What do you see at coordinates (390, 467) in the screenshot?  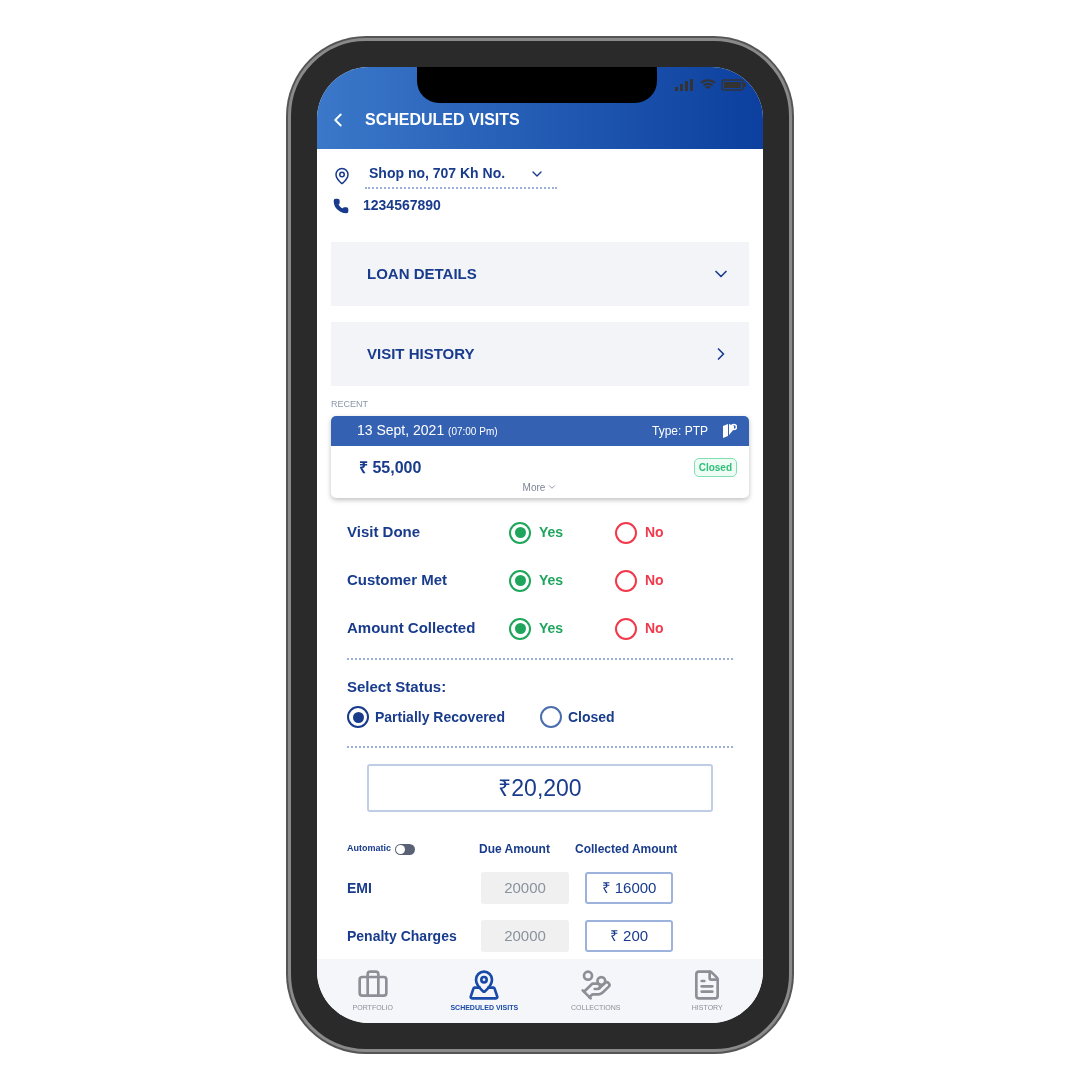 I see `visit-amount: ₹ 55,000` at bounding box center [390, 467].